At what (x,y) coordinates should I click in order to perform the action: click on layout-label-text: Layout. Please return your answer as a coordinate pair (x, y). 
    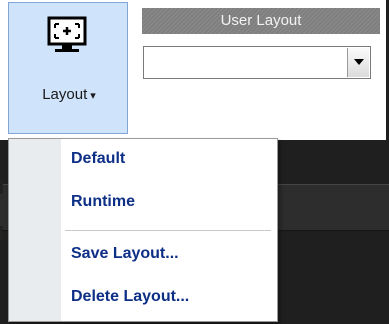
    Looking at the image, I should click on (65, 94).